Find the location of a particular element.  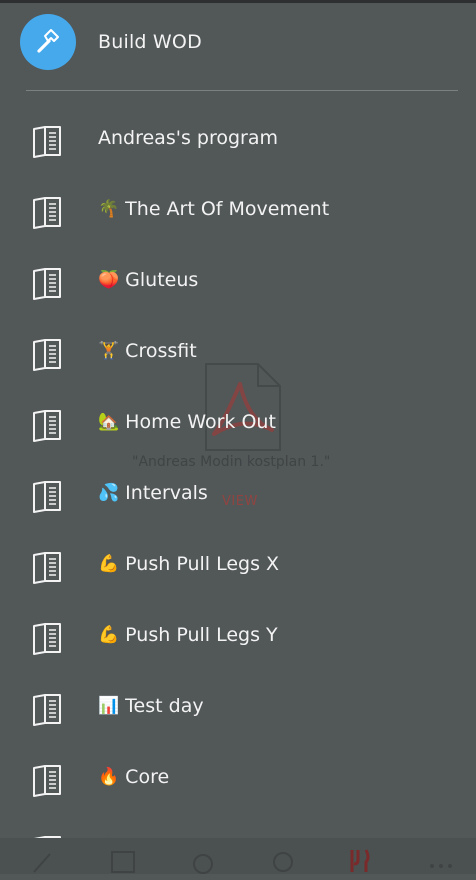

fork-knife-icon is located at coordinates (359, 861).